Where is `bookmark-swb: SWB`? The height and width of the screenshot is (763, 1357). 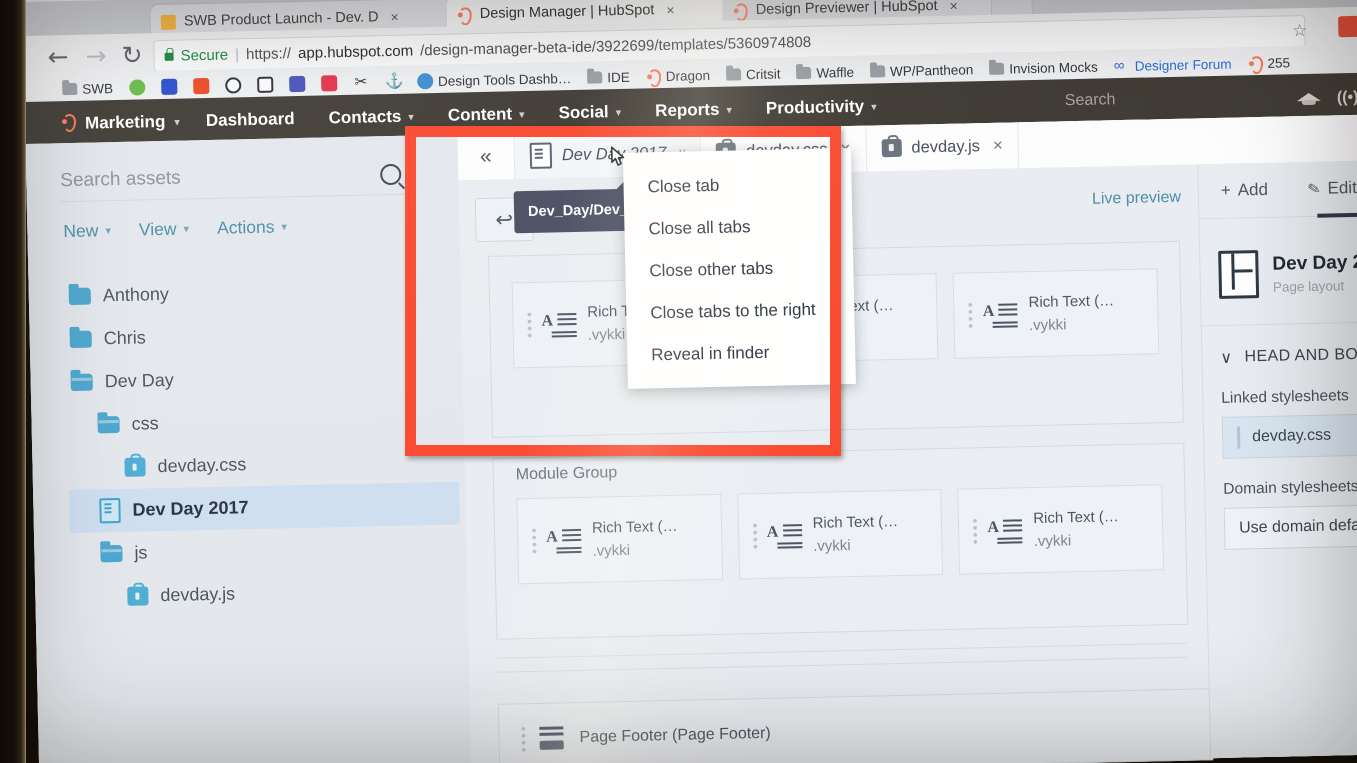
bookmark-swb: SWB is located at coordinates (87, 88).